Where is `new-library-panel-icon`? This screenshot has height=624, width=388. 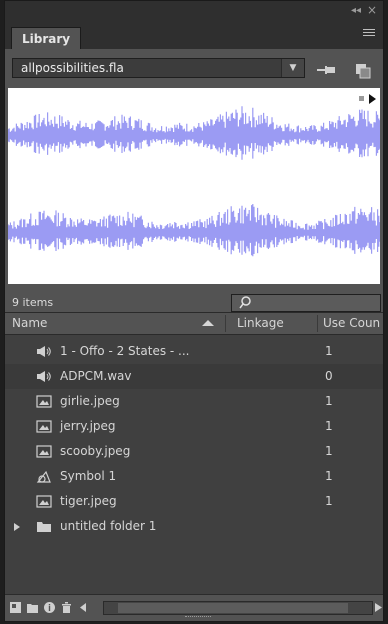
new-library-panel-icon is located at coordinates (363, 71).